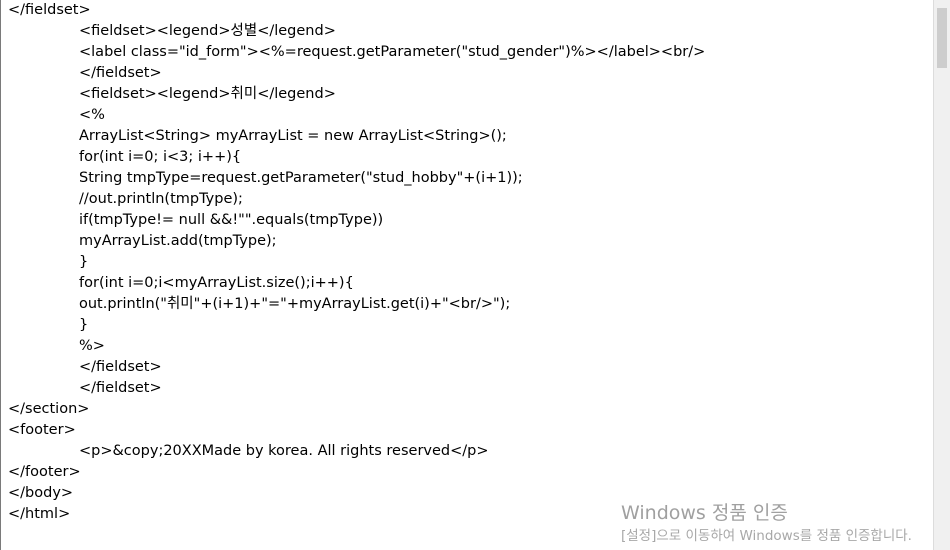 The width and height of the screenshot is (950, 550). What do you see at coordinates (766, 536) in the screenshot?
I see `watermark-subtitle: [설정]으로 이동하여 Windows를 정품 인증합니다.` at bounding box center [766, 536].